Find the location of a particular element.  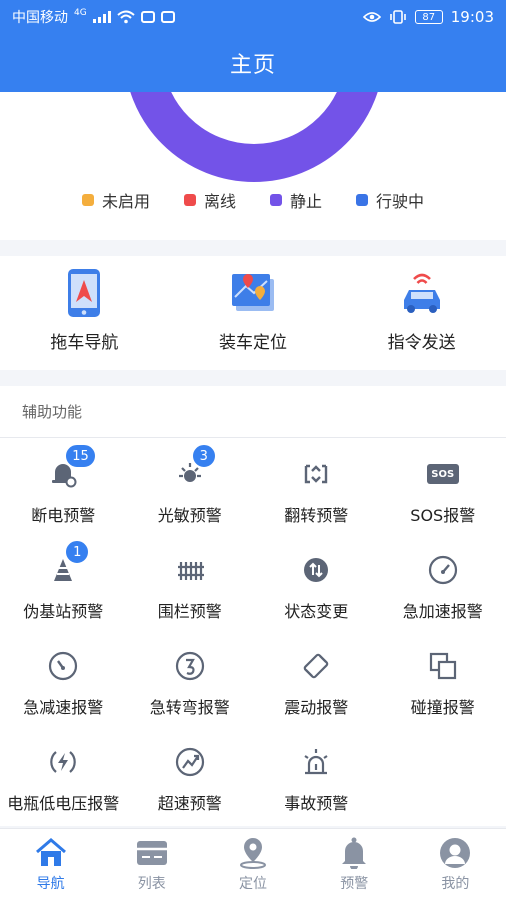

bottom-nav: 导航 列表 定位 预警 我的 is located at coordinates (253, 864).